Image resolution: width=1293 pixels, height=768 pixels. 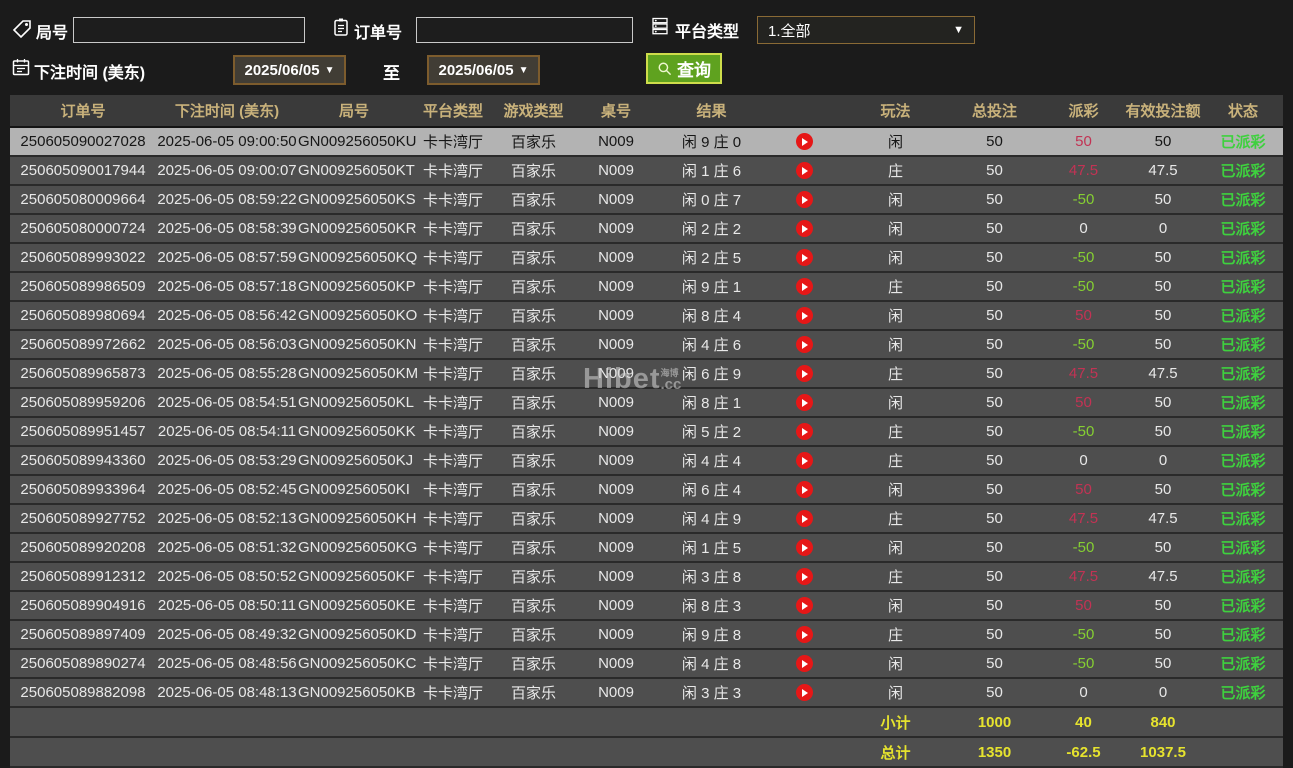 I want to click on date-to-picker: 2025/06/05 ▼, so click(x=483, y=70).